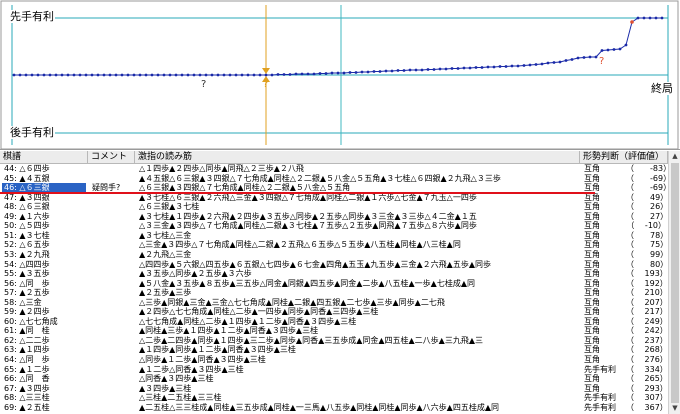 The width and height of the screenshot is (680, 414). Describe the element at coordinates (217, 350) in the screenshot. I see `pv-cell: ▲１四歩▲同歩▲１二歩▲同香▲３四歩▲三桂` at that location.